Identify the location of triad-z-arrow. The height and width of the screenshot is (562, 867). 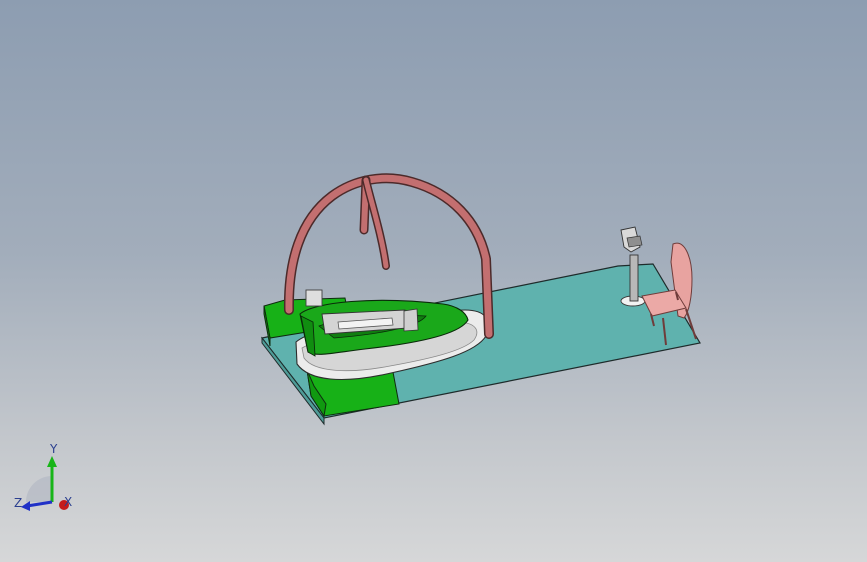
(39, 504).